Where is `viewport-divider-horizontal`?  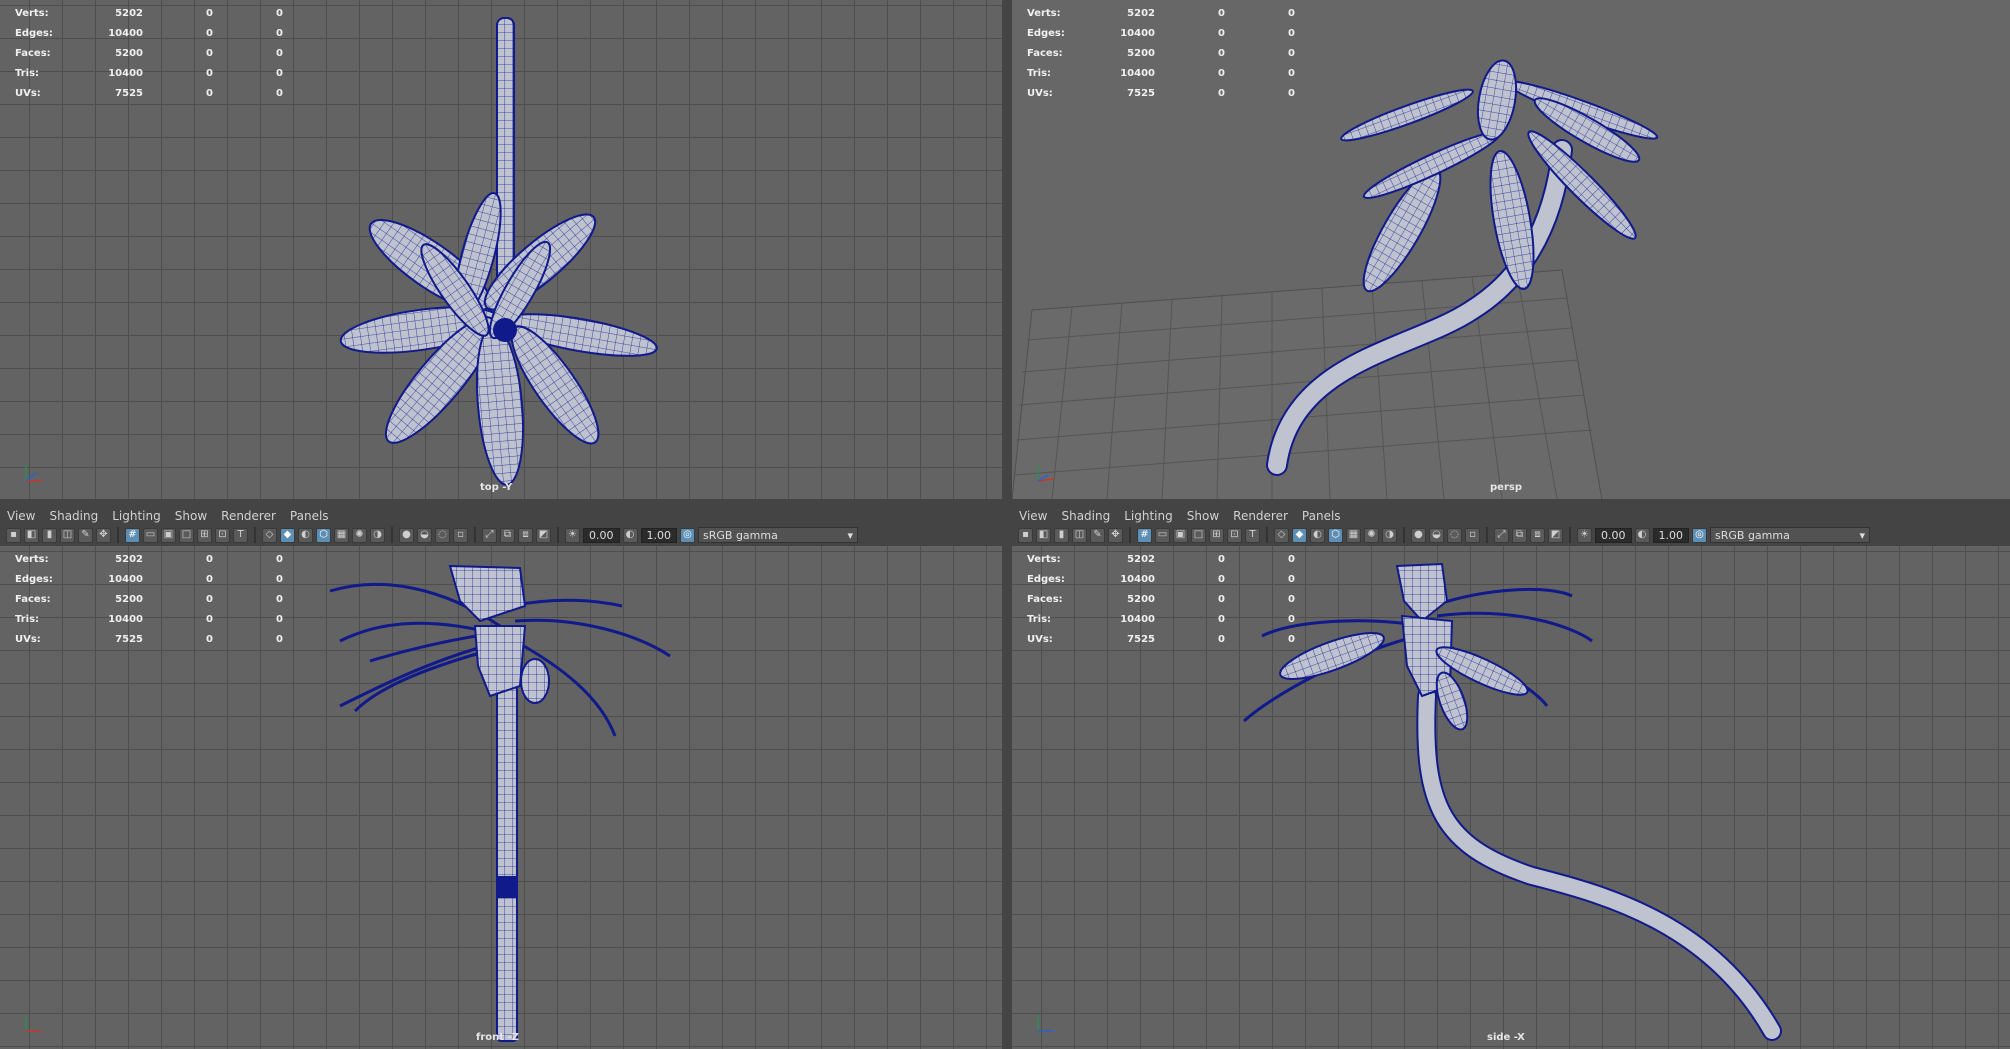
viewport-divider-horizontal is located at coordinates (1005, 503).